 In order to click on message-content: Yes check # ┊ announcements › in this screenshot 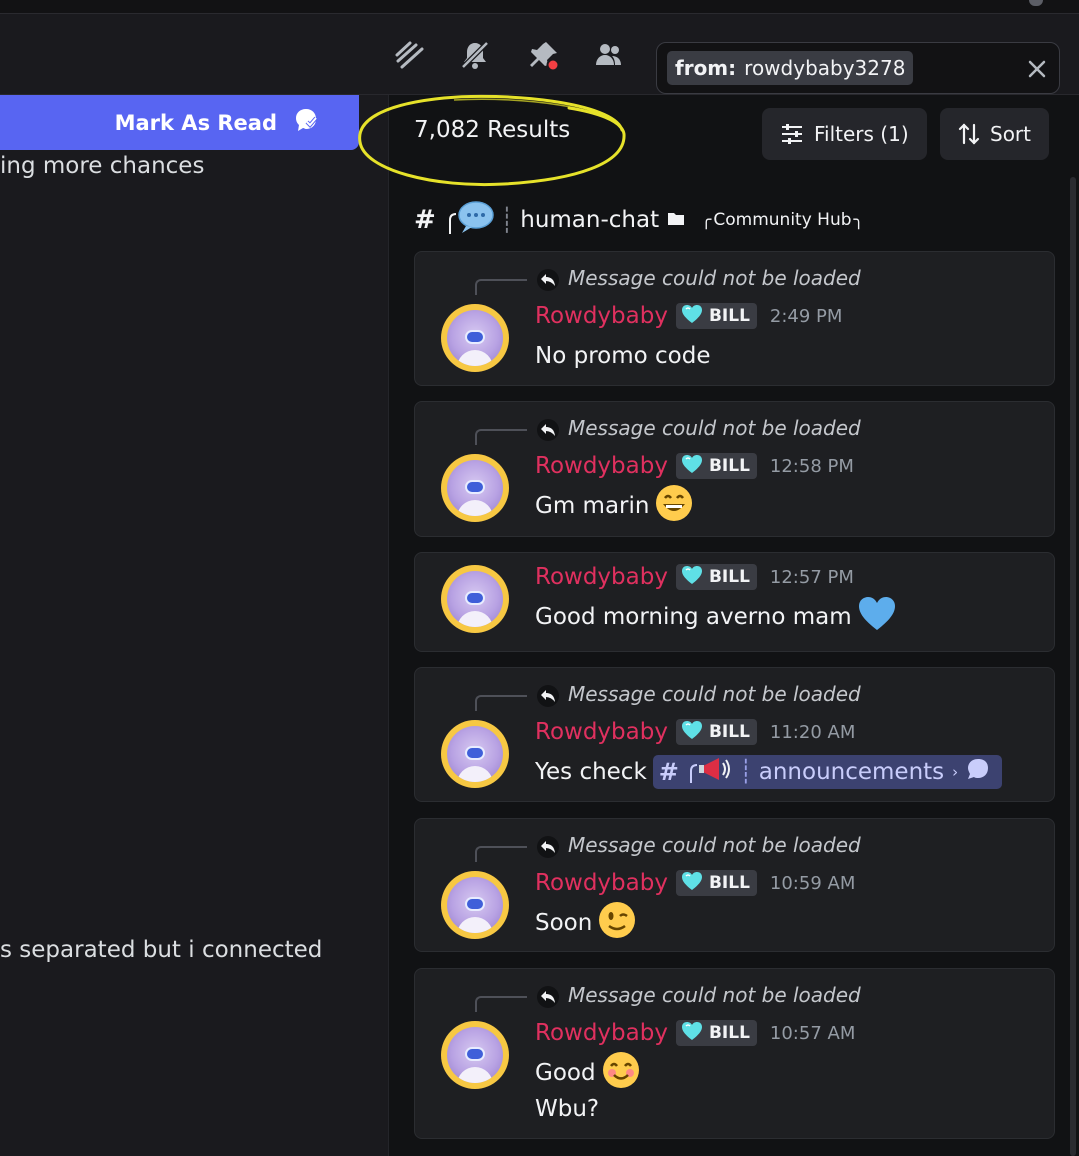, I will do `click(769, 772)`.